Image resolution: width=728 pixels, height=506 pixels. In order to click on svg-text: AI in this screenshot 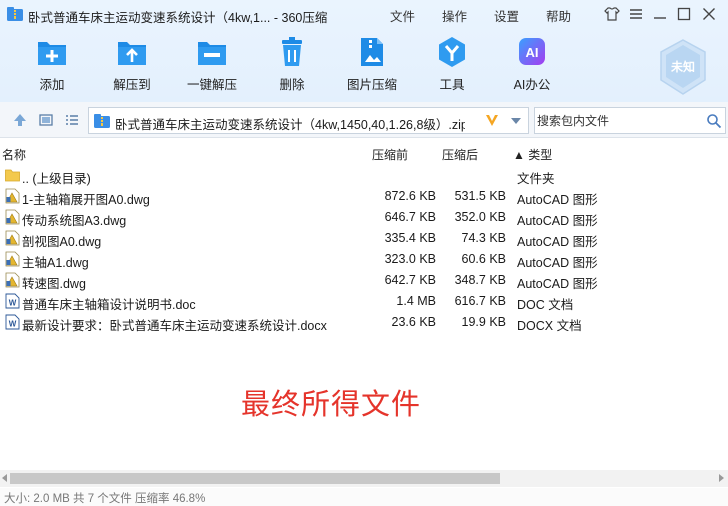, I will do `click(532, 52)`.